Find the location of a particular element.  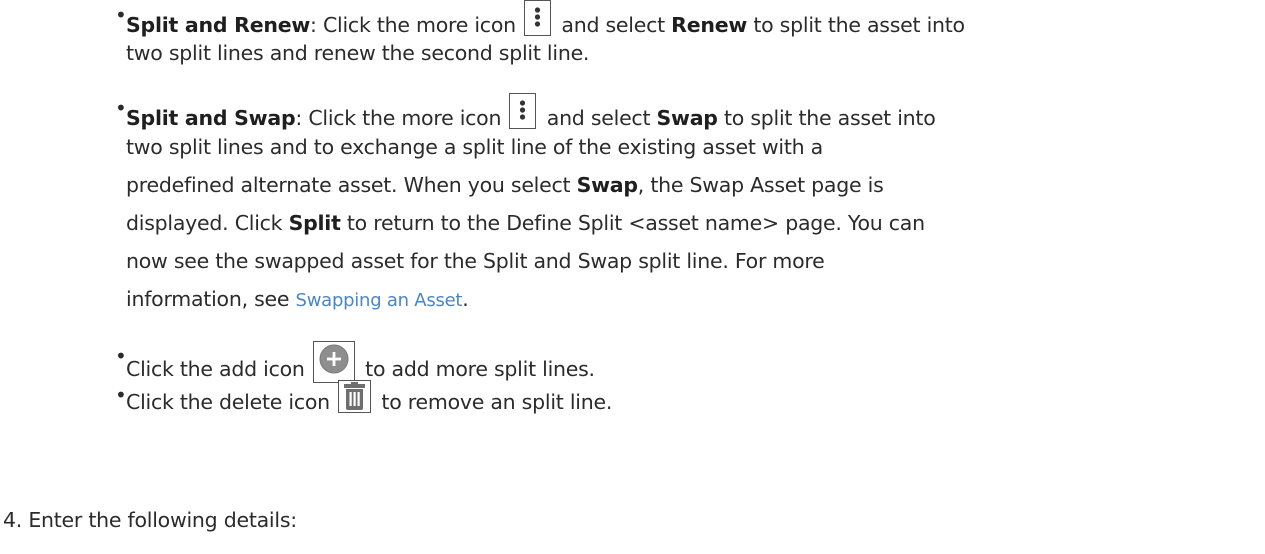

step-4: 4. Enter the following details: is located at coordinates (150, 520).